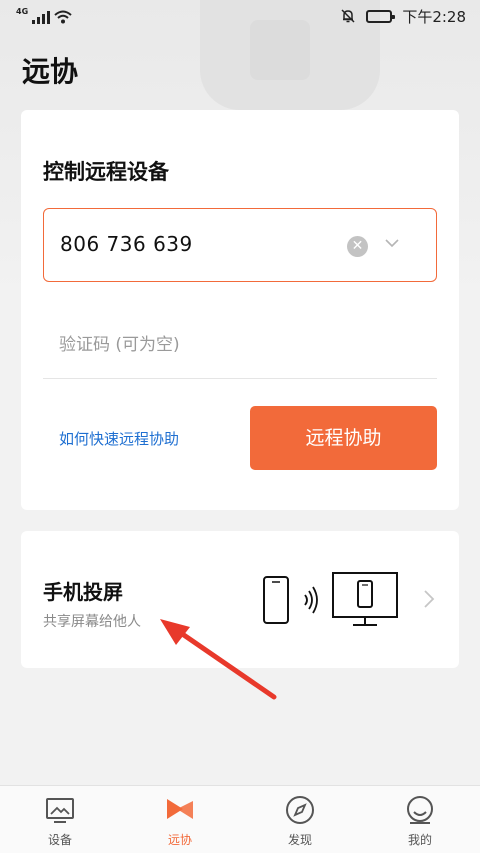 The width and height of the screenshot is (480, 853). What do you see at coordinates (330, 599) in the screenshot?
I see `phone-to-monitor-icon` at bounding box center [330, 599].